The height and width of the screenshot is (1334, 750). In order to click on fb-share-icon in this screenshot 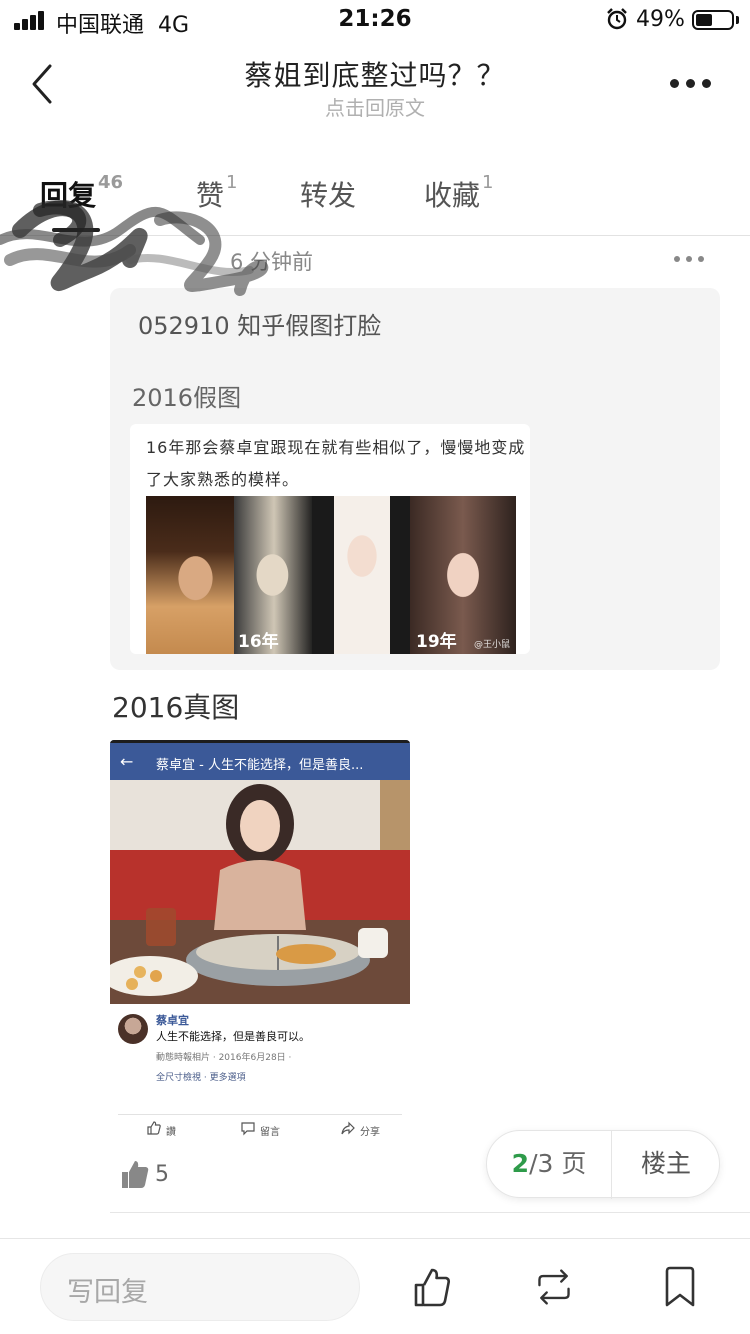, I will do `click(348, 1128)`.